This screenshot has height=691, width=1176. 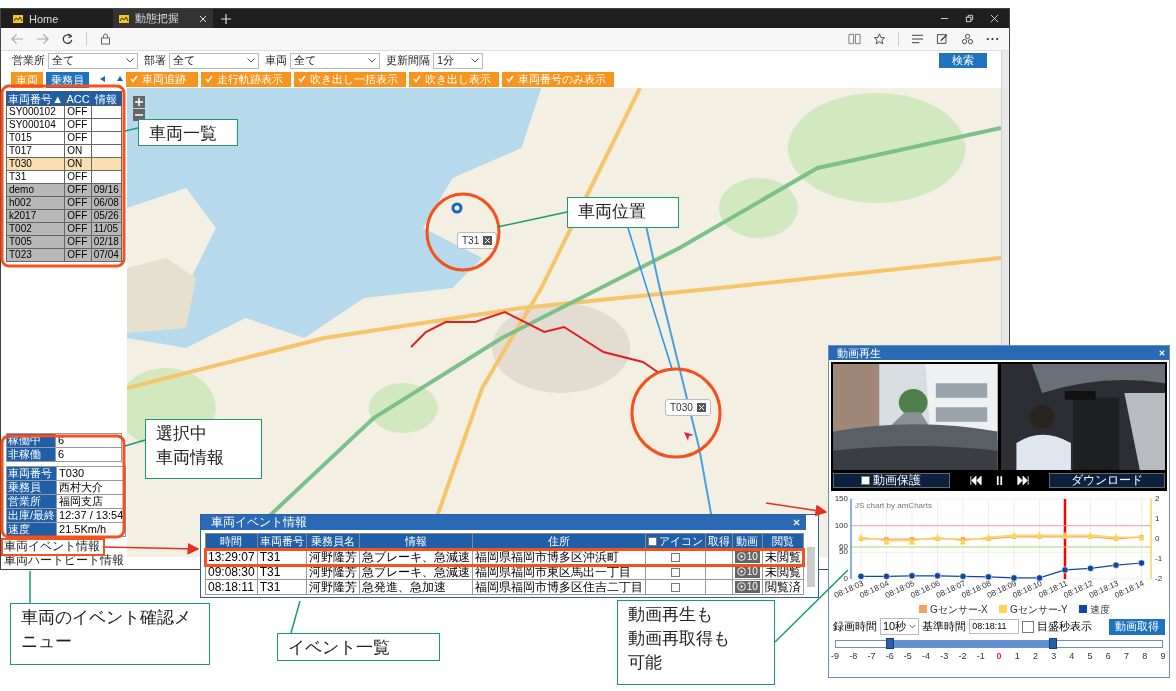 I want to click on table-row: k2017 OFF 05/26, so click(x=64, y=216).